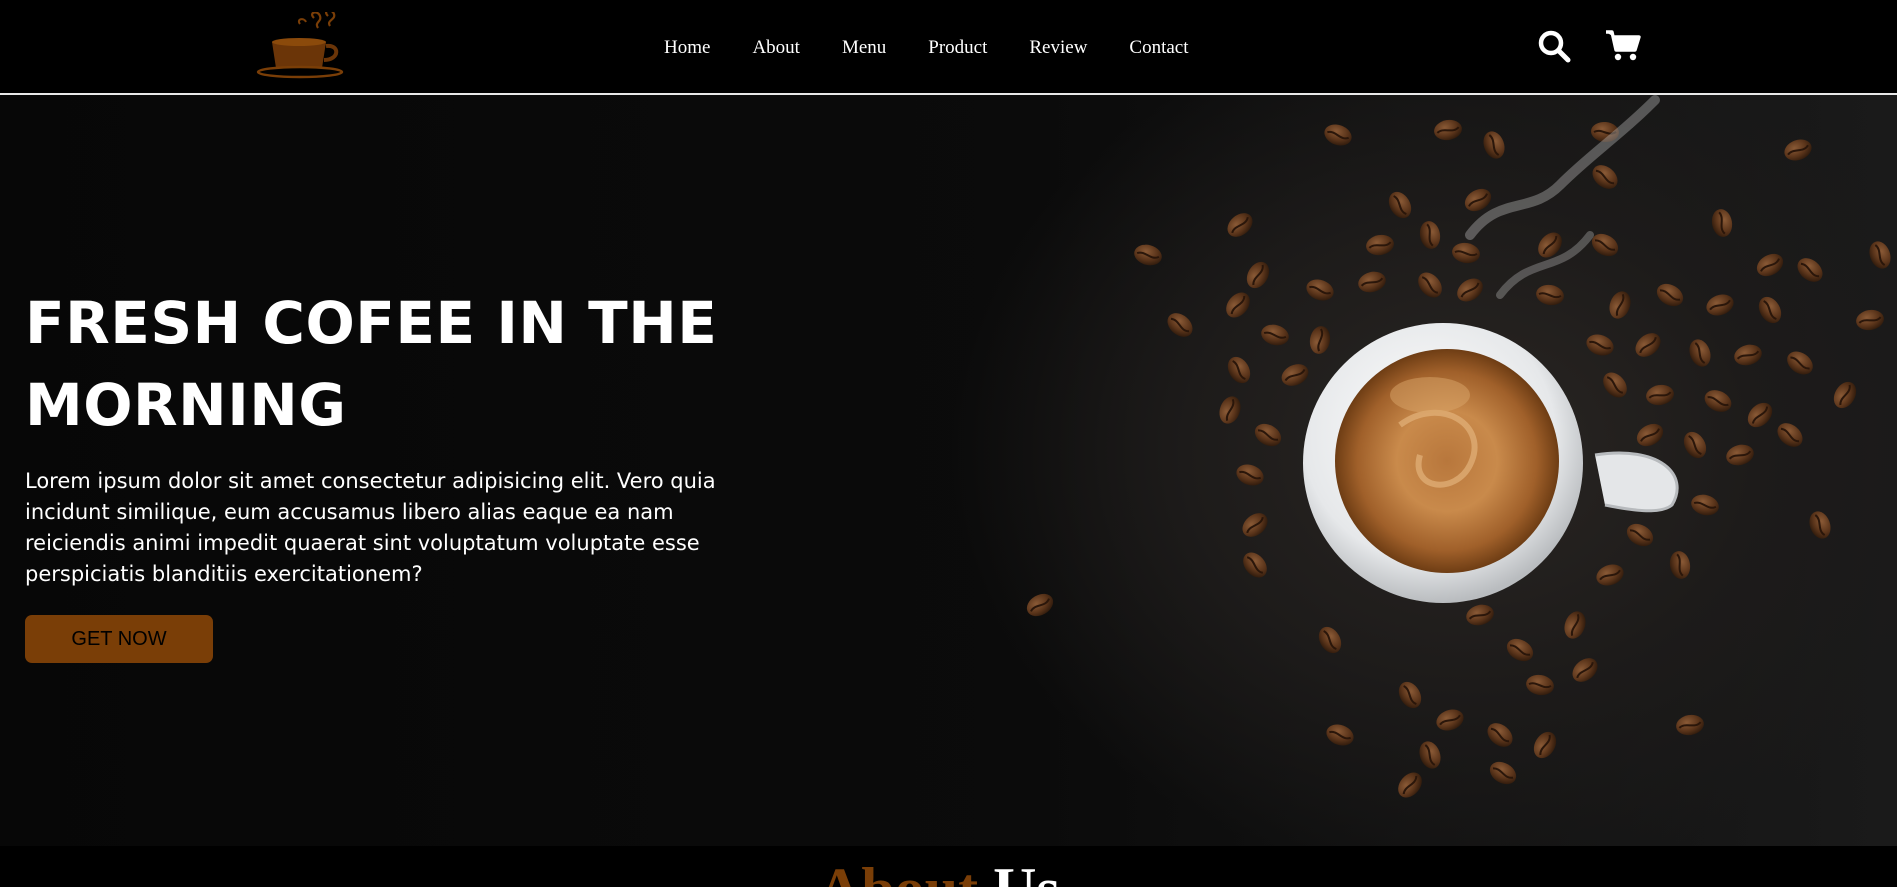 This screenshot has height=887, width=1897. What do you see at coordinates (864, 48) in the screenshot?
I see `nav-link-menu: Menu` at bounding box center [864, 48].